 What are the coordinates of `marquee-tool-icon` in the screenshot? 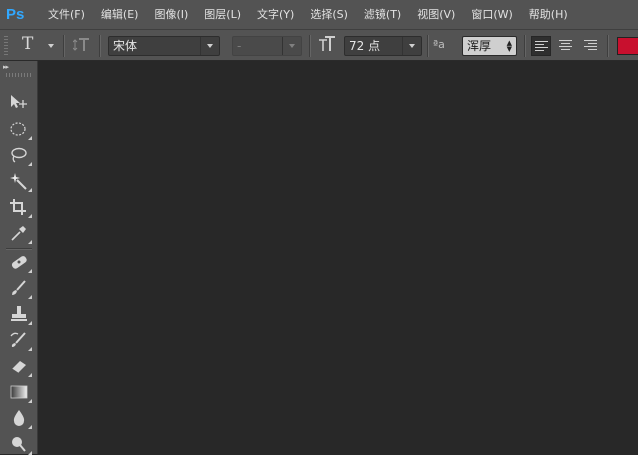 It's located at (19, 129).